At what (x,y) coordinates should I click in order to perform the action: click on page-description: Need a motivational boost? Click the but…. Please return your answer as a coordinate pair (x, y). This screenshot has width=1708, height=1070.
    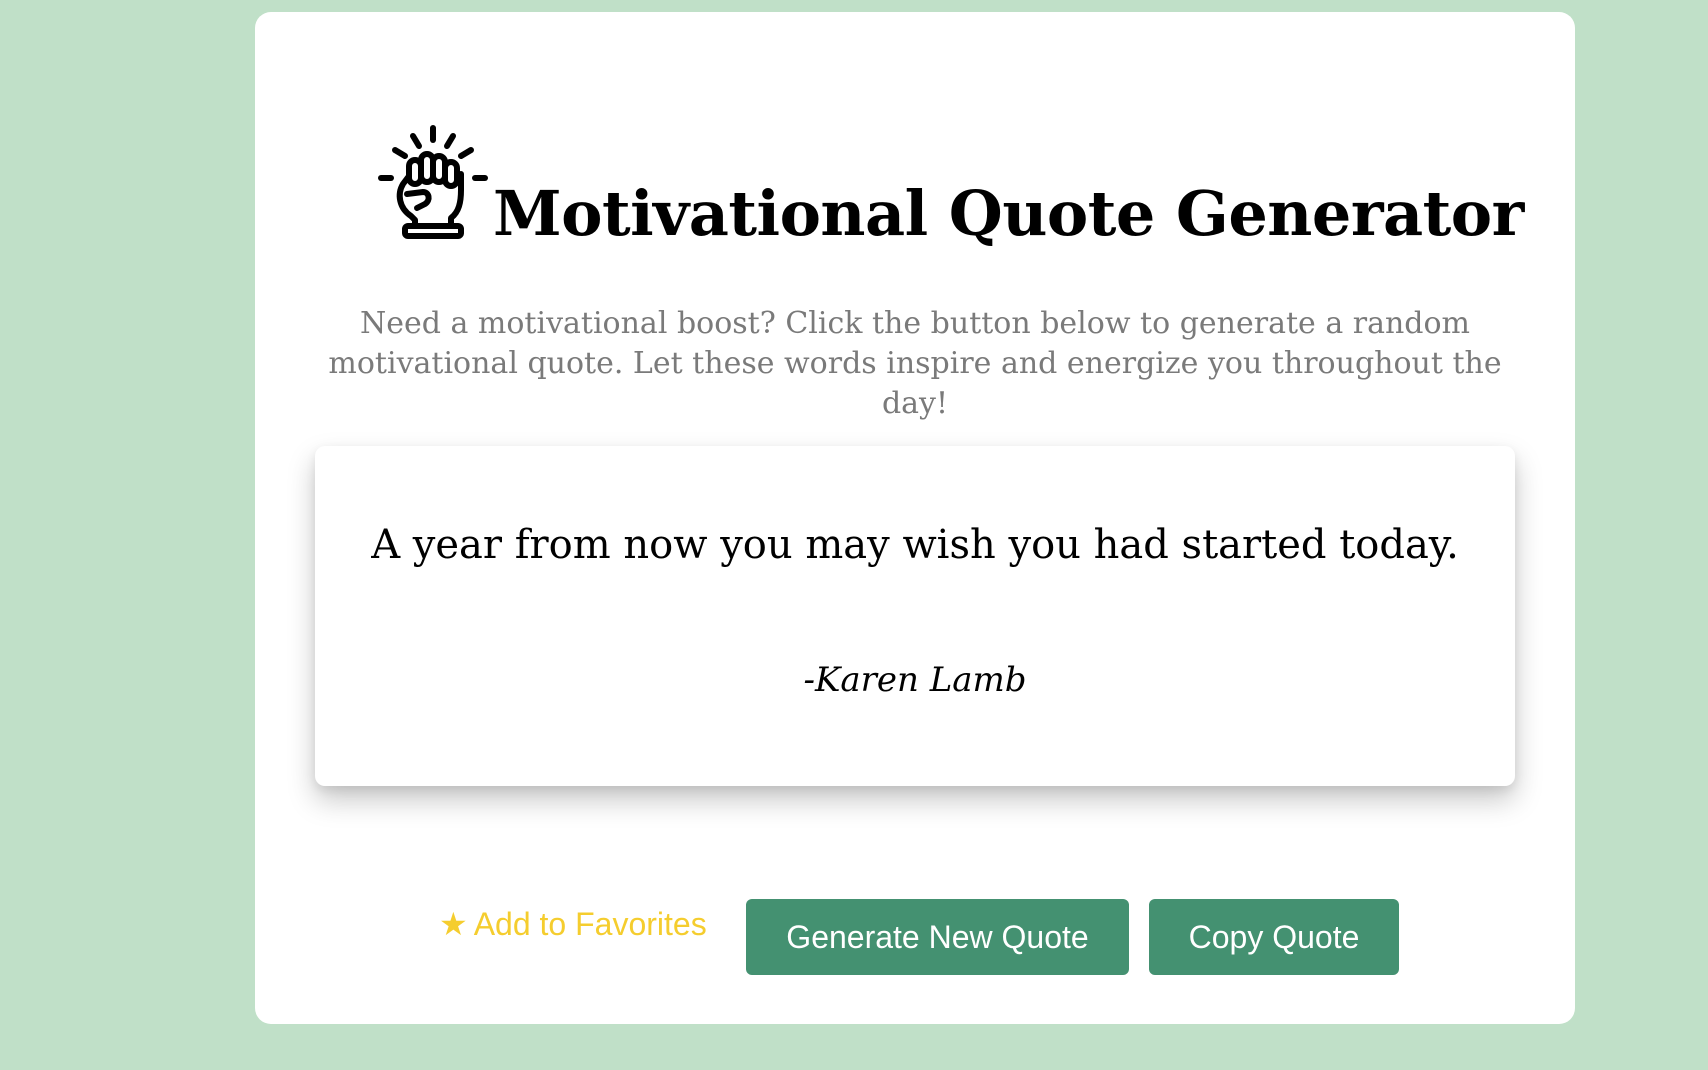
    Looking at the image, I should click on (915, 363).